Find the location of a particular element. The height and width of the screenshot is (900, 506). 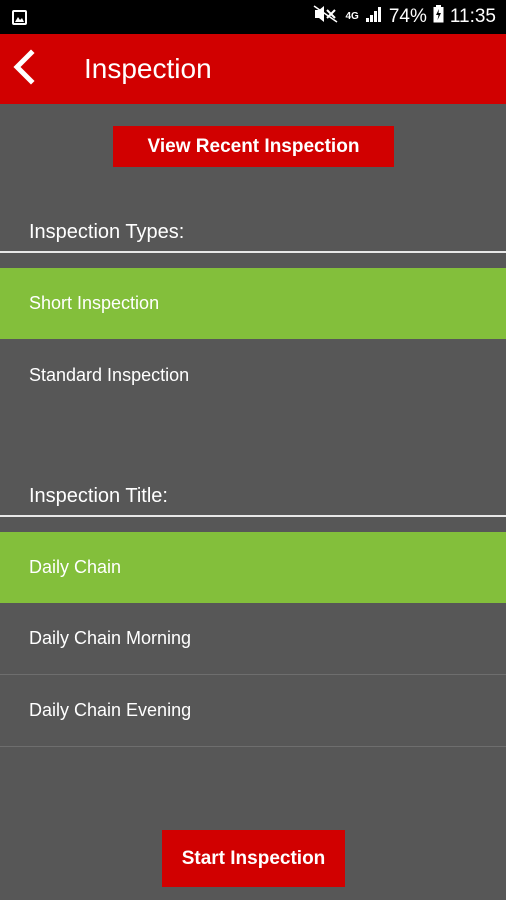

signal-icon is located at coordinates (374, 17).